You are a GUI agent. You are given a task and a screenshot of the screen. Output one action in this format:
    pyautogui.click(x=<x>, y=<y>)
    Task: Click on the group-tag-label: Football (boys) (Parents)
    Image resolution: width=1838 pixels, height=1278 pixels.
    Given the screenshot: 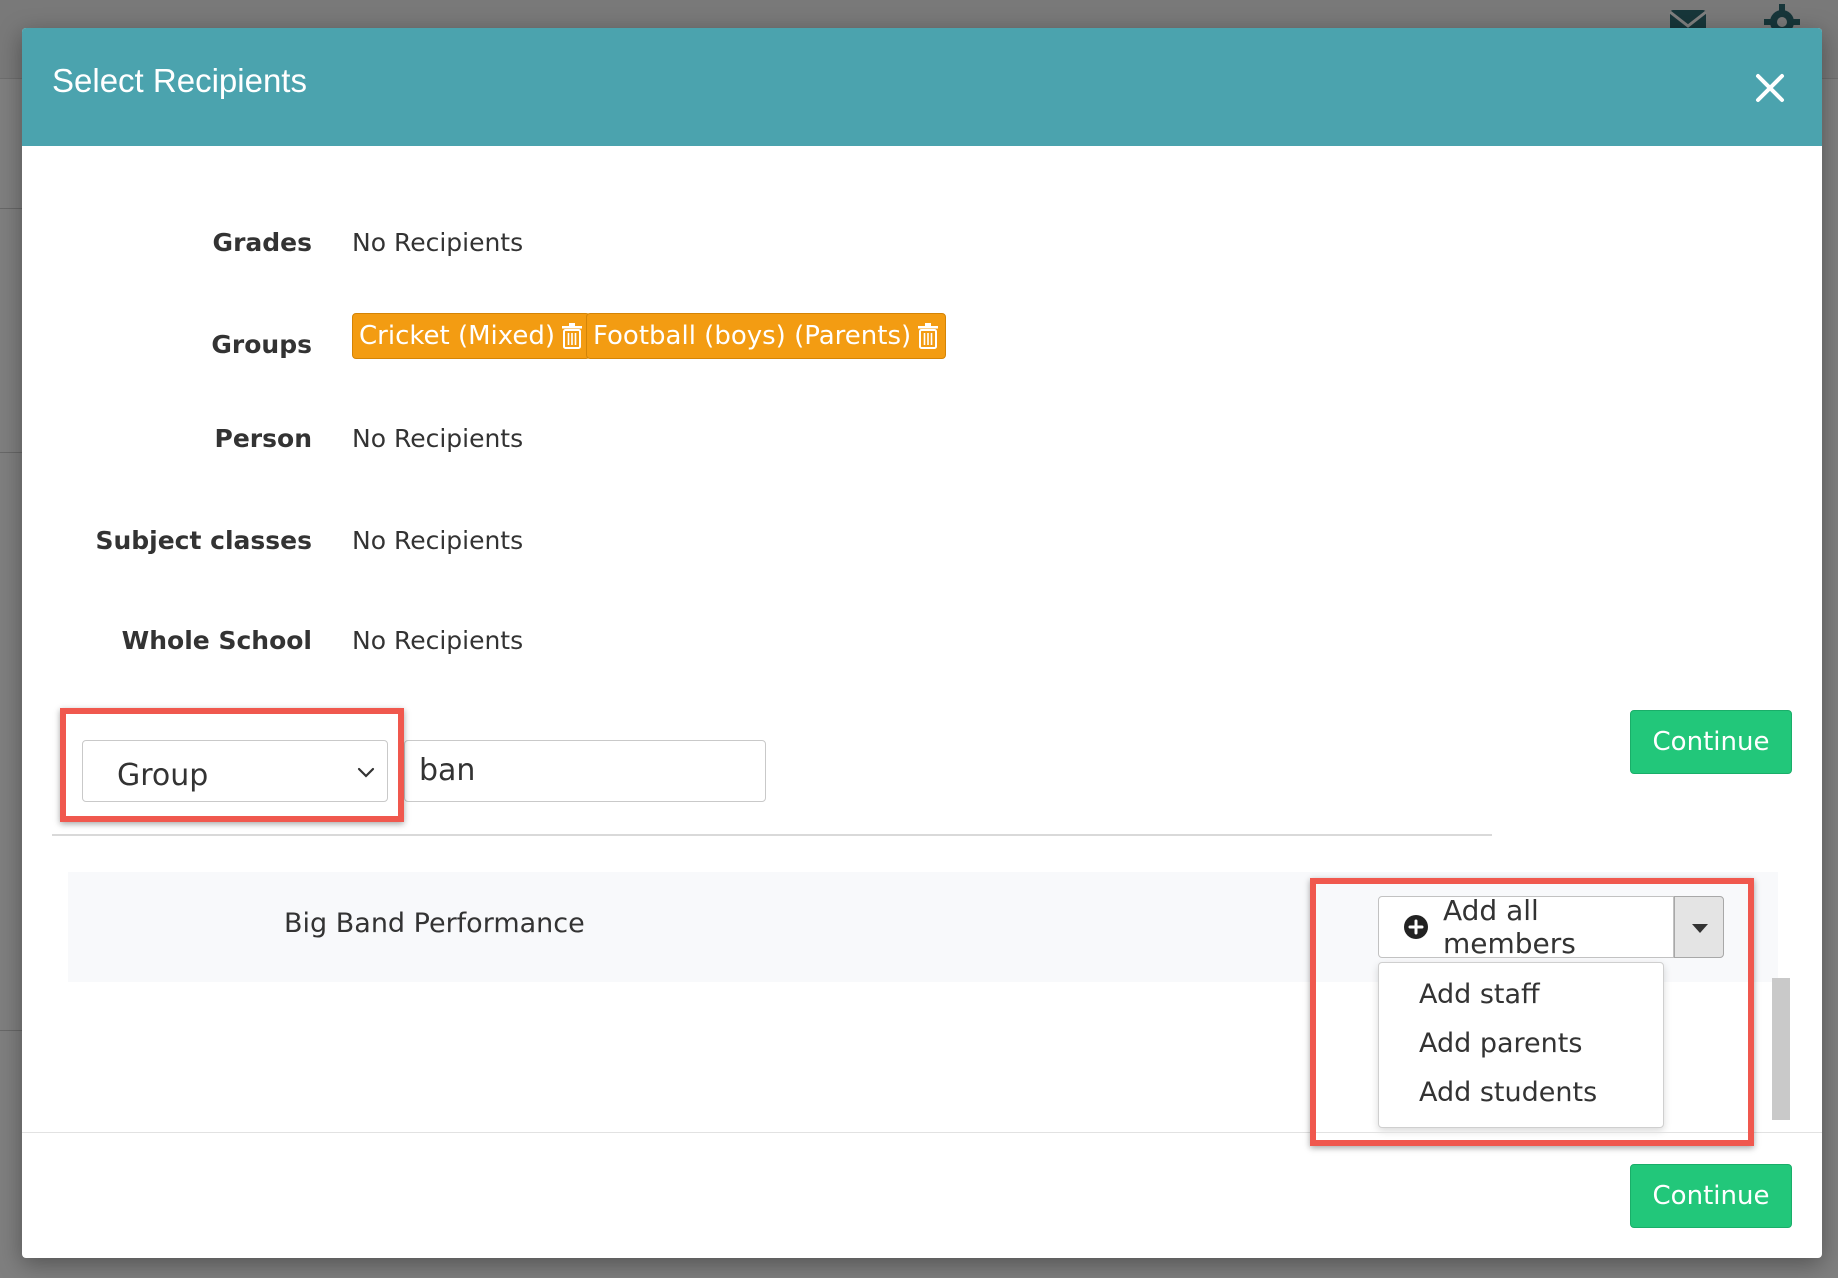 What is the action you would take?
    pyautogui.click(x=752, y=336)
    